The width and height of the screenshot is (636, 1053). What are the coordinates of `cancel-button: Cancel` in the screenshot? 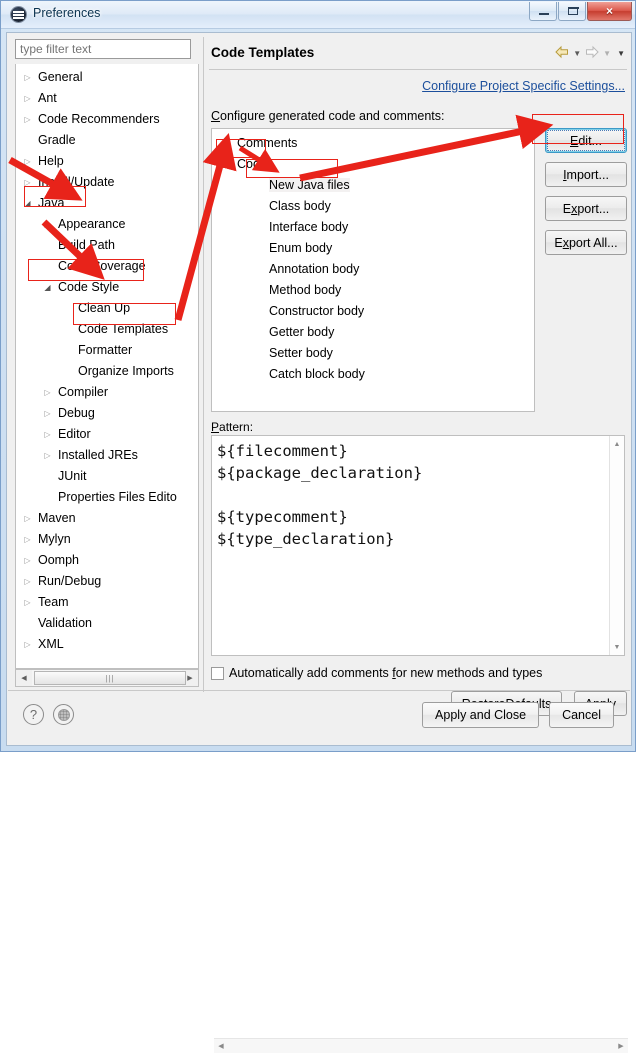 It's located at (581, 715).